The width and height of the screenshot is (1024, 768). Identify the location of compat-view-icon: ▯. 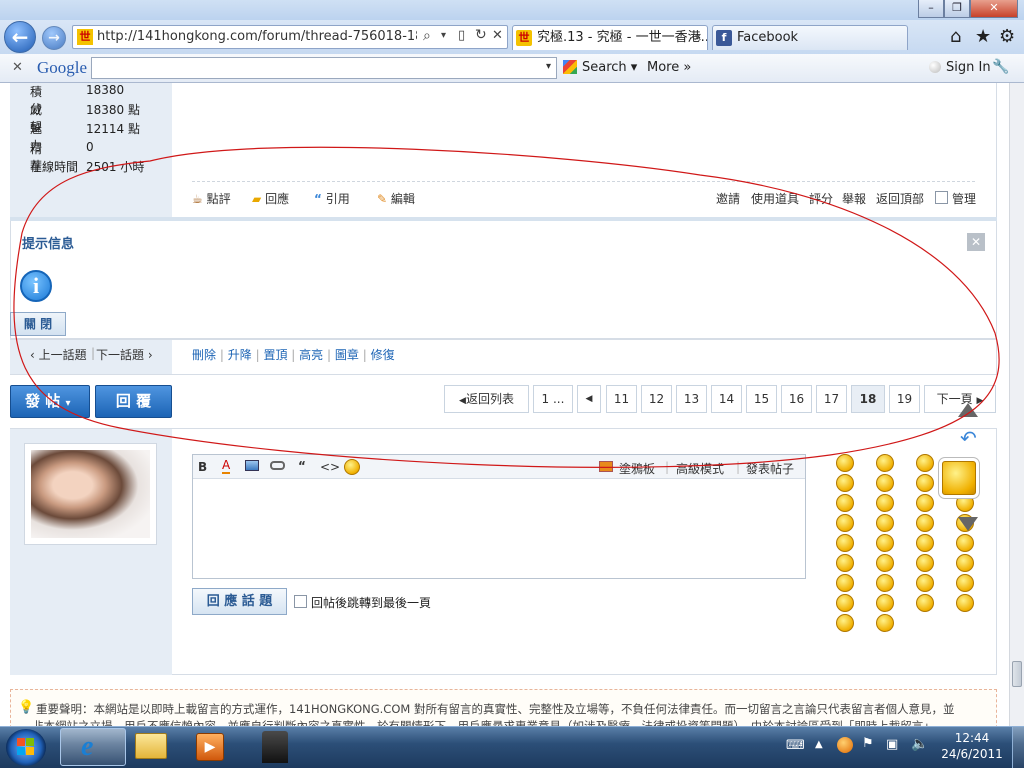
(461, 35).